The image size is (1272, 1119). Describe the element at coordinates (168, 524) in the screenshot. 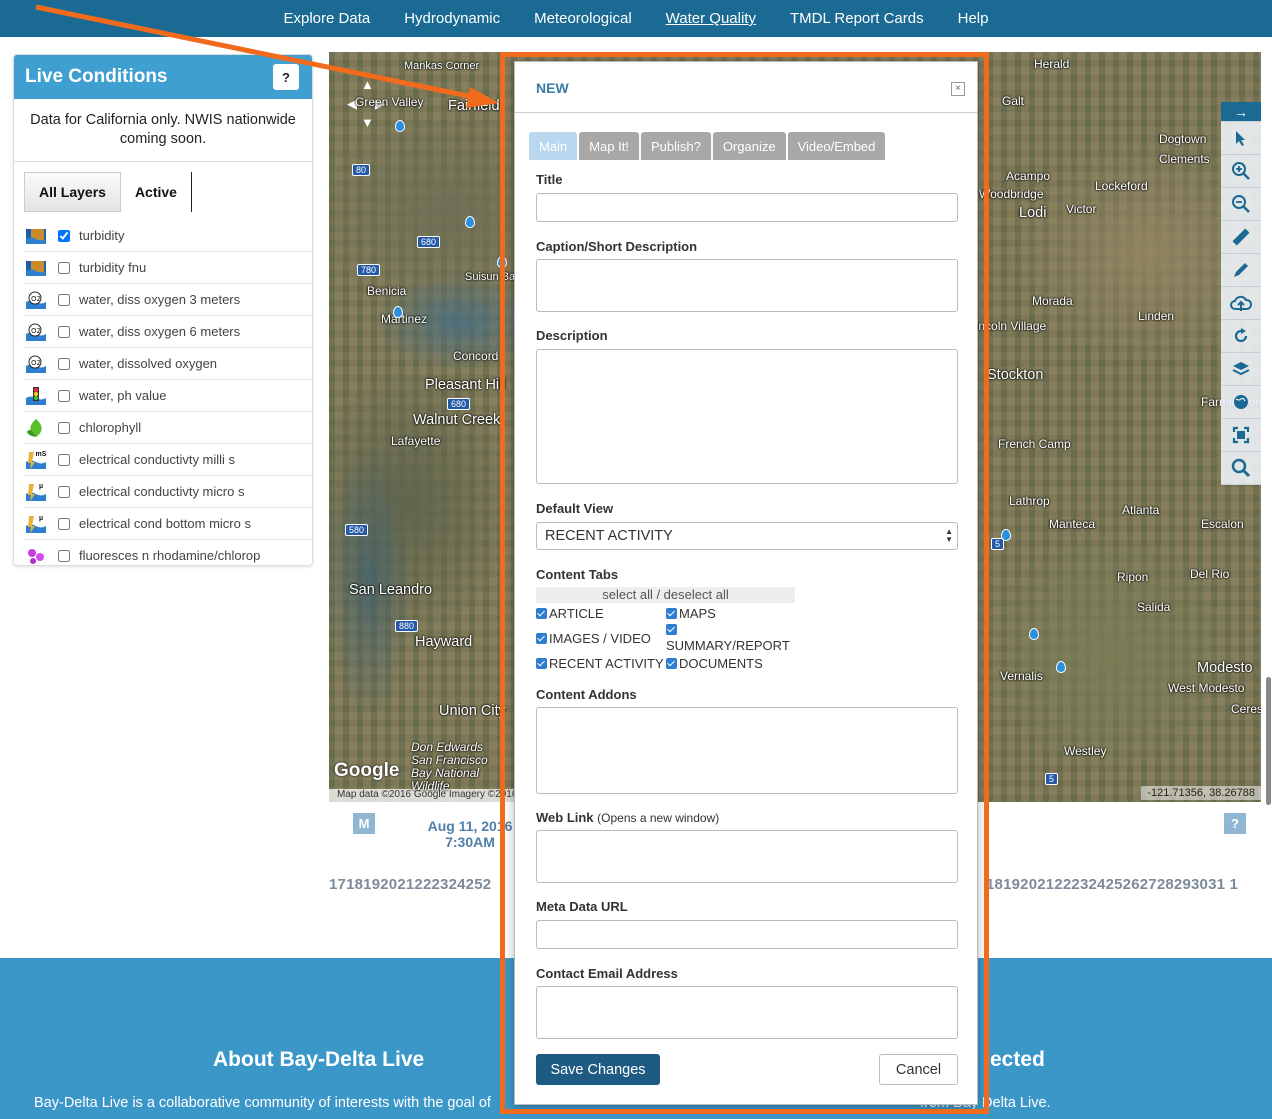

I see `layer-row: µ electrical cond bottom micro s` at that location.